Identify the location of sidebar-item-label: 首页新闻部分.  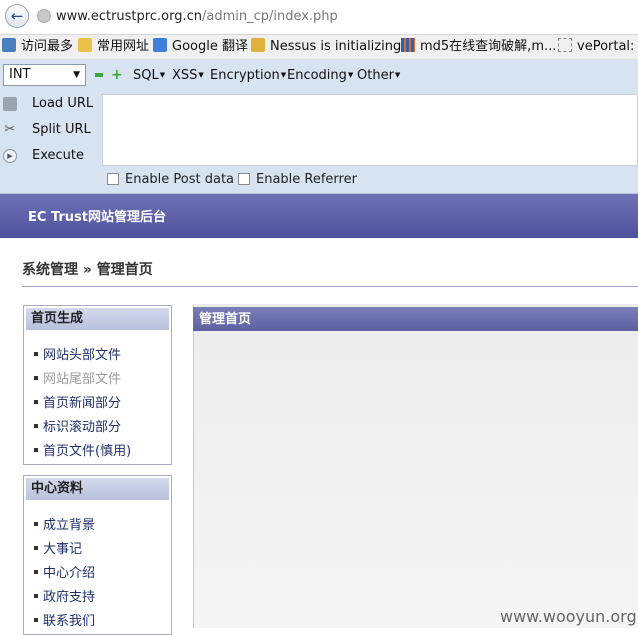
(82, 403).